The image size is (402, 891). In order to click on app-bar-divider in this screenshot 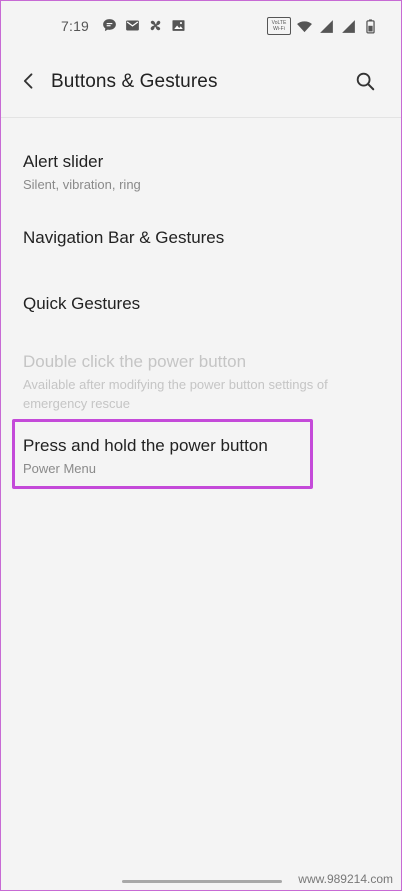, I will do `click(201, 117)`.